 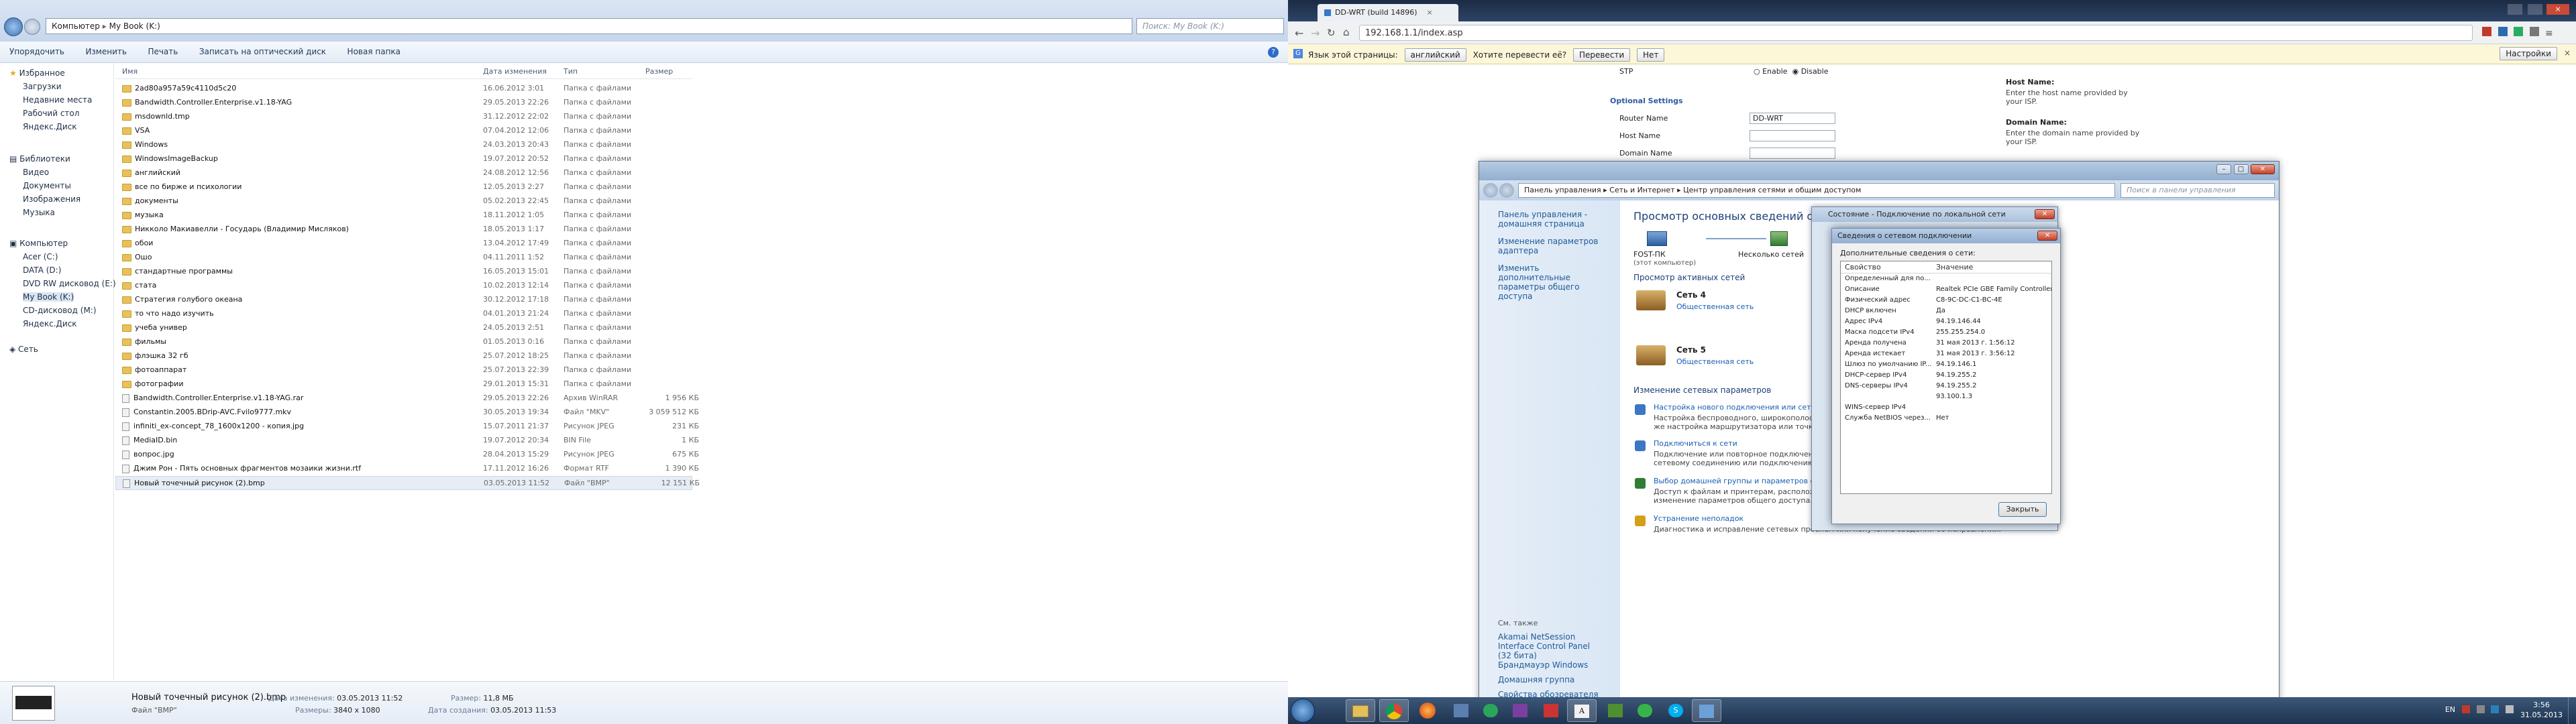 I want to click on new-connection-link: Настройка нового подключения или сети, so click(x=1735, y=407).